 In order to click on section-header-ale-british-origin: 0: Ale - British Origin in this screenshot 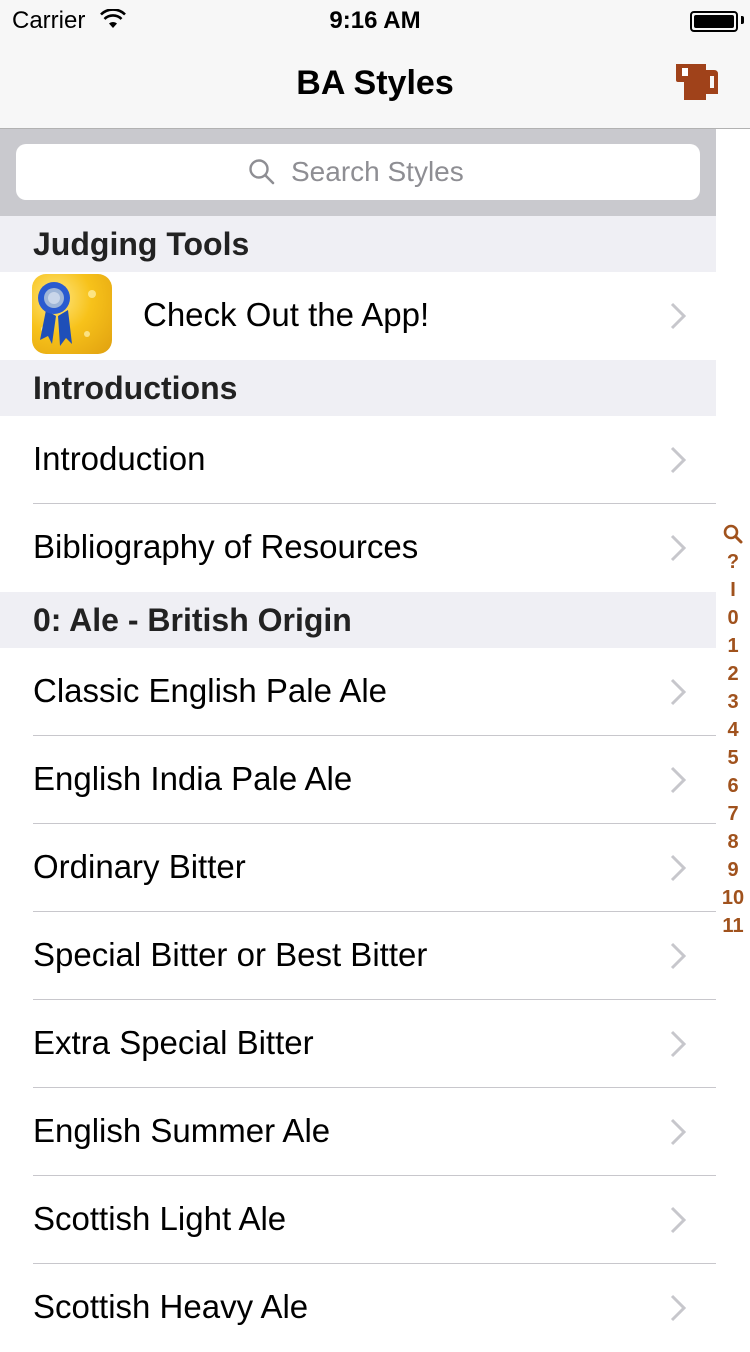, I will do `click(358, 620)`.